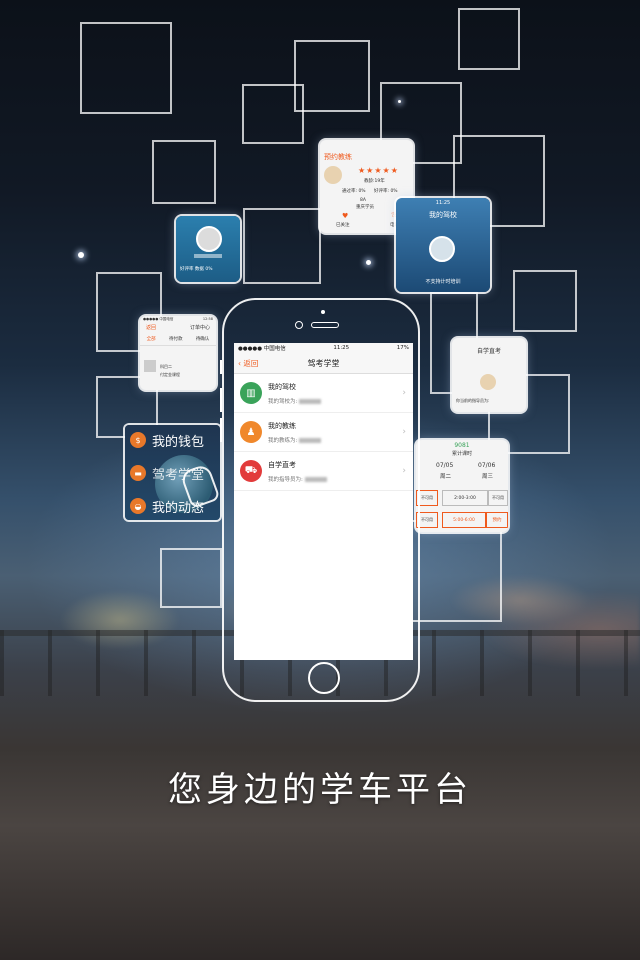 The image size is (640, 960). Describe the element at coordinates (465, 498) in the screenshot. I see `slot-cell: 2:00-3:00` at that location.